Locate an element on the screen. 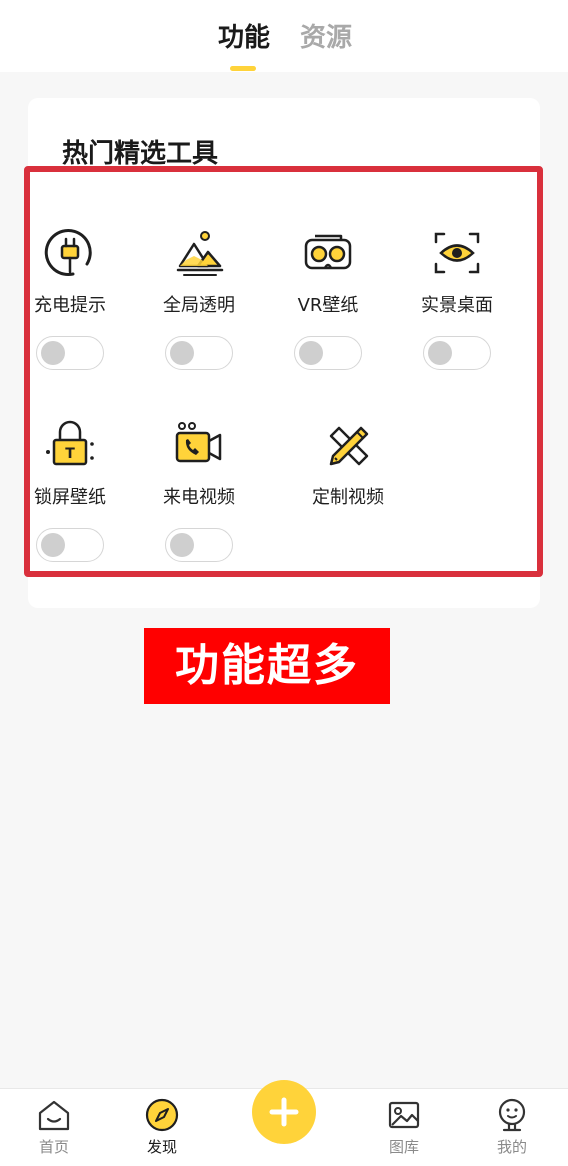  promo-banner: 功能超多 is located at coordinates (267, 666).